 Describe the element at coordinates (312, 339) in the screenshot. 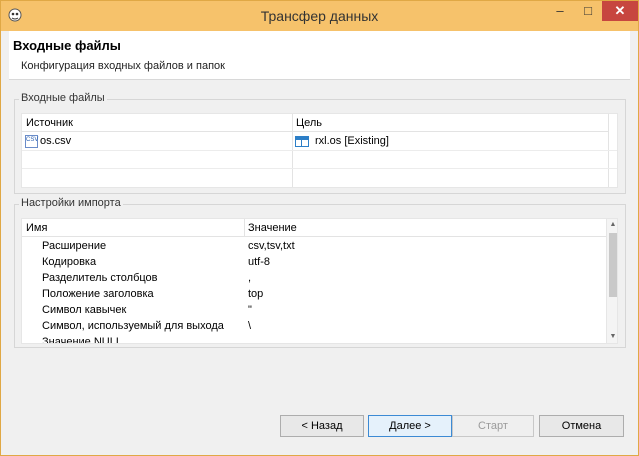

I see `table-row: Значение NULL` at that location.